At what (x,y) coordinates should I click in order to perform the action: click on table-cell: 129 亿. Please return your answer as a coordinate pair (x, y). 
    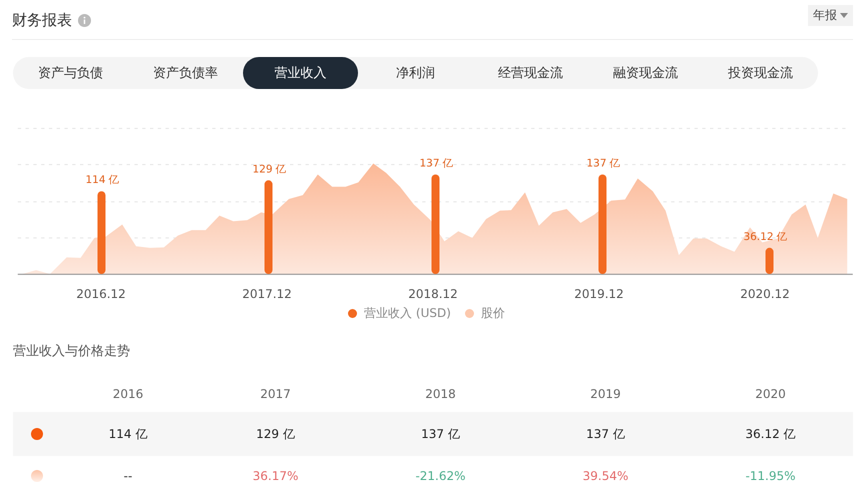
    Looking at the image, I should click on (275, 433).